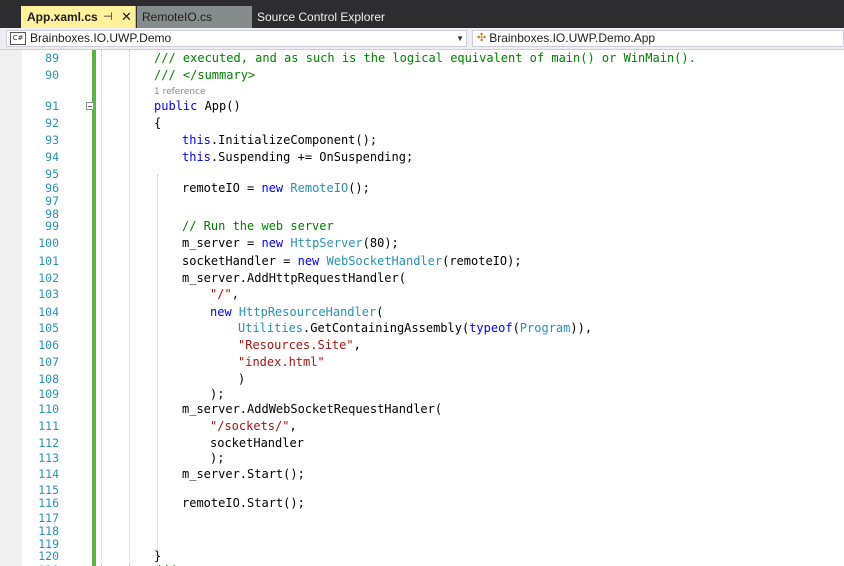 Image resolution: width=844 pixels, height=566 pixels. What do you see at coordinates (48, 474) in the screenshot?
I see `line-number: 114` at bounding box center [48, 474].